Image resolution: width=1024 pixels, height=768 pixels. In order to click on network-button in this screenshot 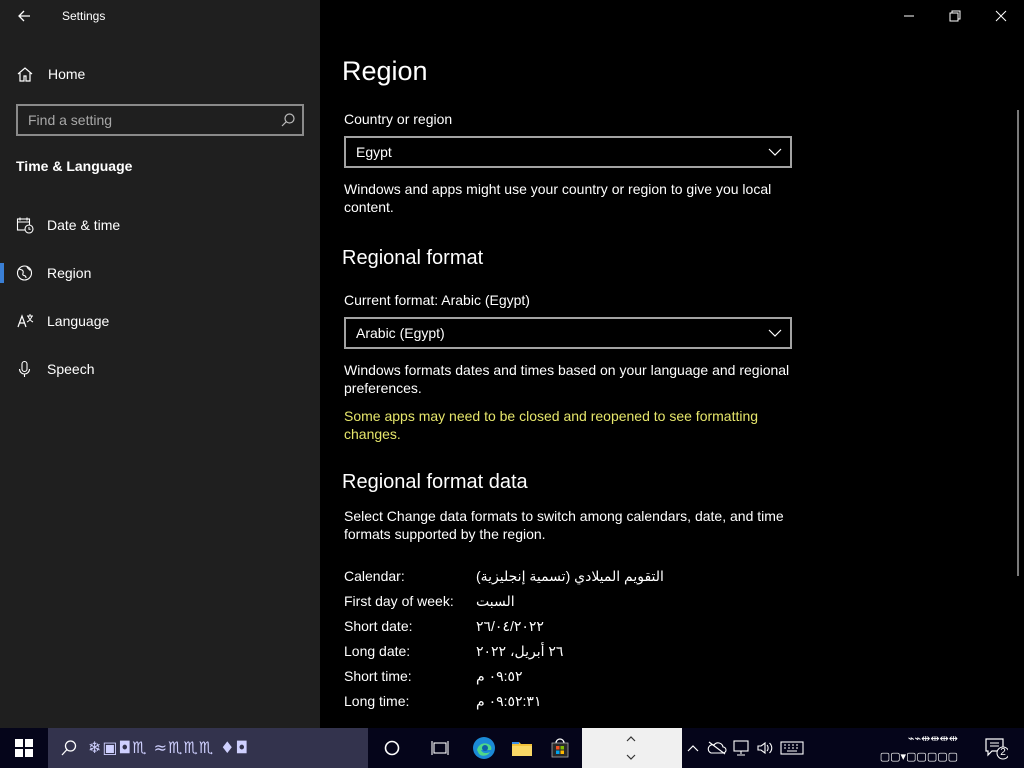, I will do `click(741, 748)`.